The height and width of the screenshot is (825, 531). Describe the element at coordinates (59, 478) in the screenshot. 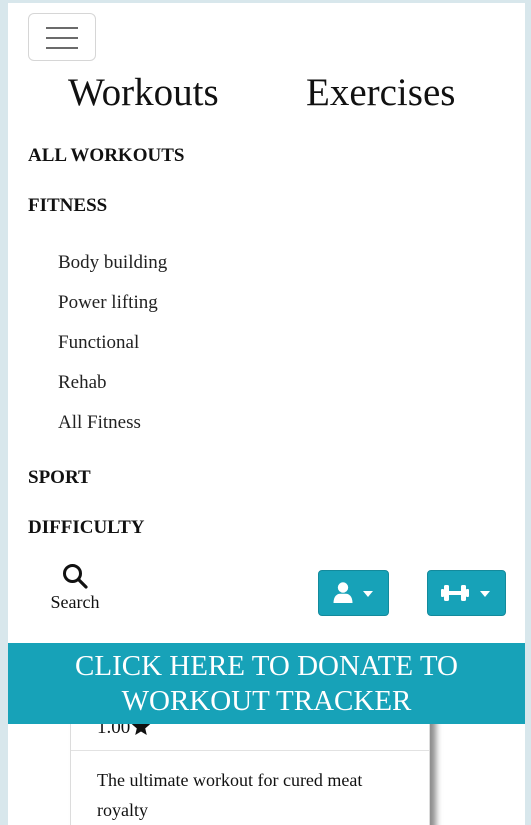

I see `category-sport: SPORT` at that location.